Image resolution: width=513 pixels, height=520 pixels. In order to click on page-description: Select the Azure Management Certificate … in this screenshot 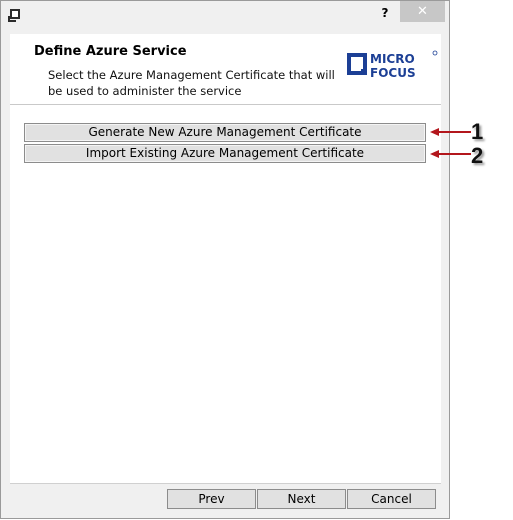, I will do `click(191, 83)`.